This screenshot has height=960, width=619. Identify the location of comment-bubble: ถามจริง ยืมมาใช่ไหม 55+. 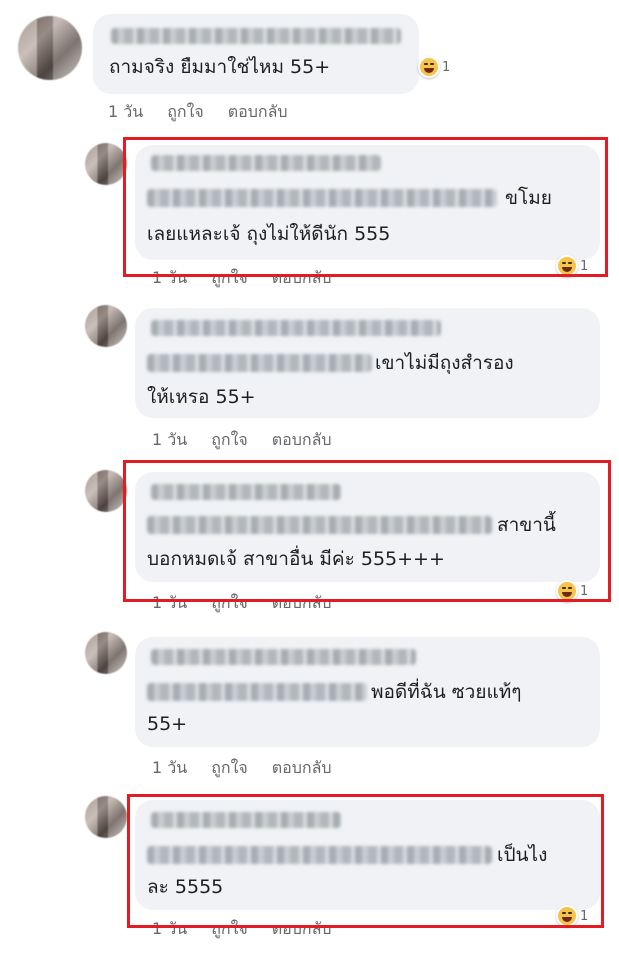
(256, 54).